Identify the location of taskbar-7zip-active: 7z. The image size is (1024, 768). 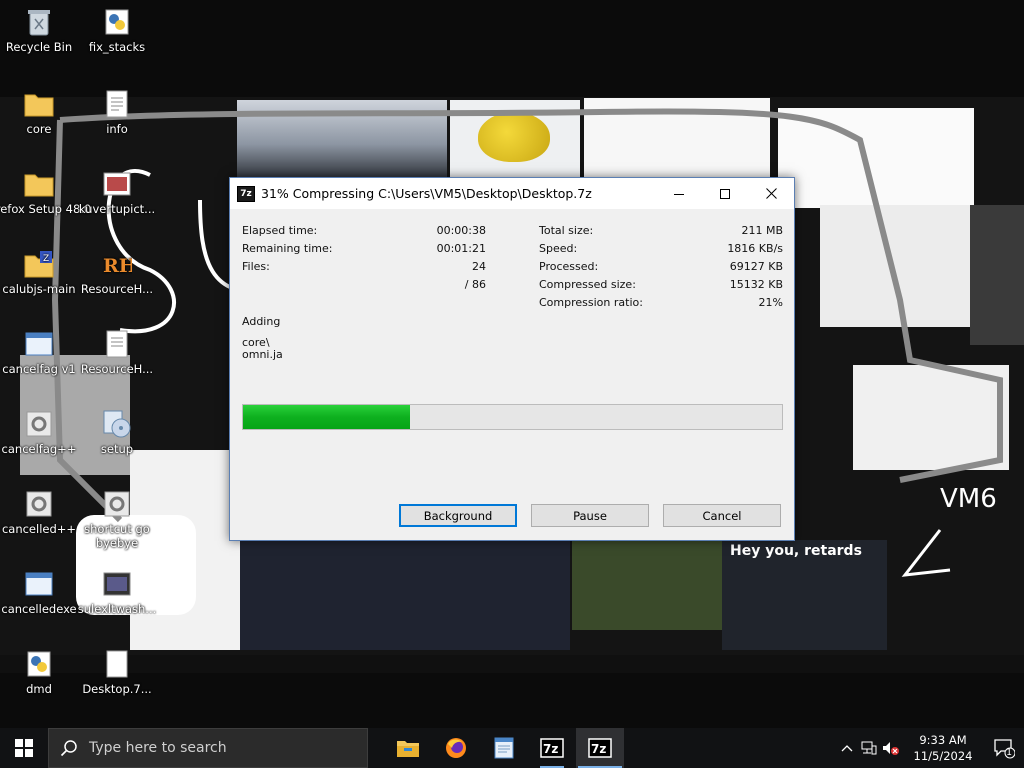
(600, 748).